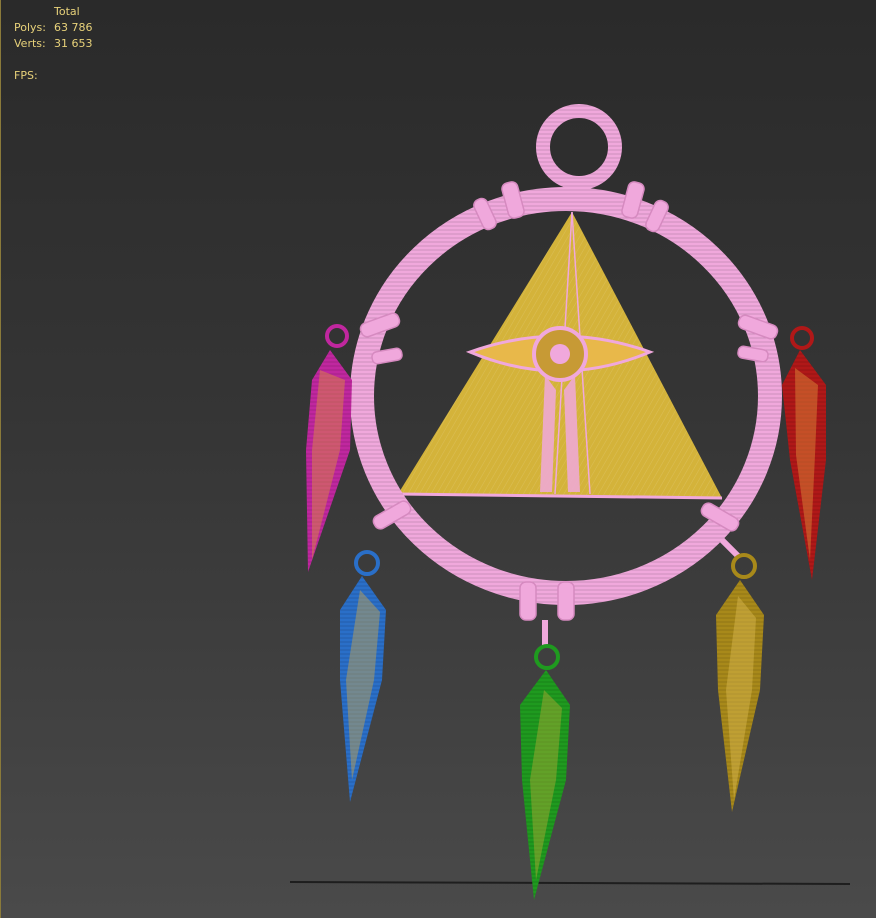 The width and height of the screenshot is (876, 918). What do you see at coordinates (329, 448) in the screenshot?
I see `magenta-crystal-pendant` at bounding box center [329, 448].